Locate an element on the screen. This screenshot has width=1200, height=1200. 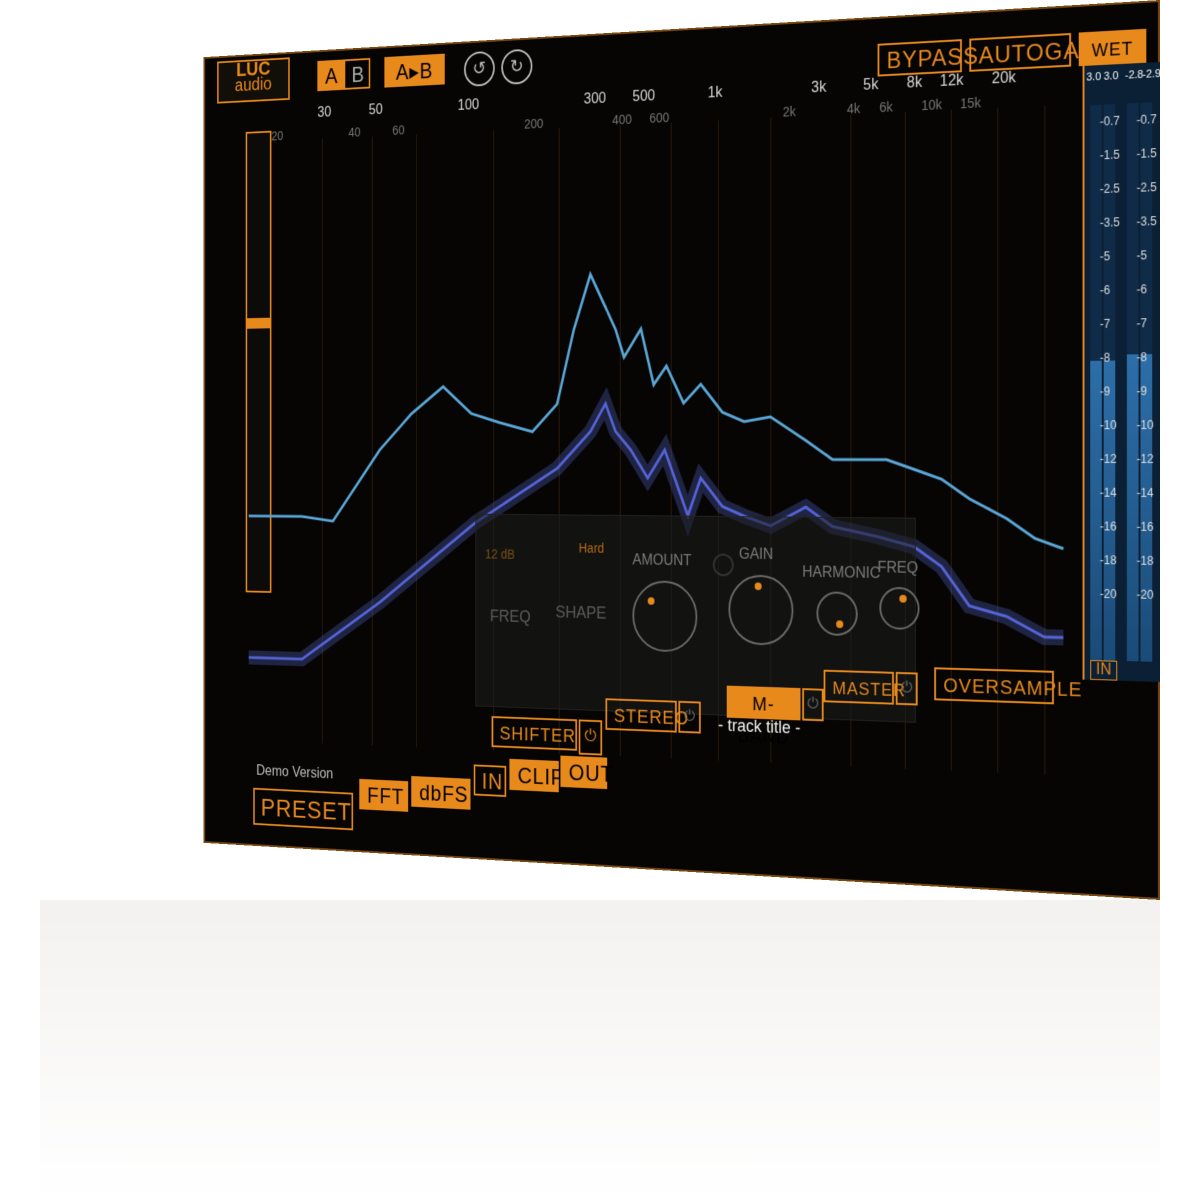
shape-value: Hard is located at coordinates (591, 548).